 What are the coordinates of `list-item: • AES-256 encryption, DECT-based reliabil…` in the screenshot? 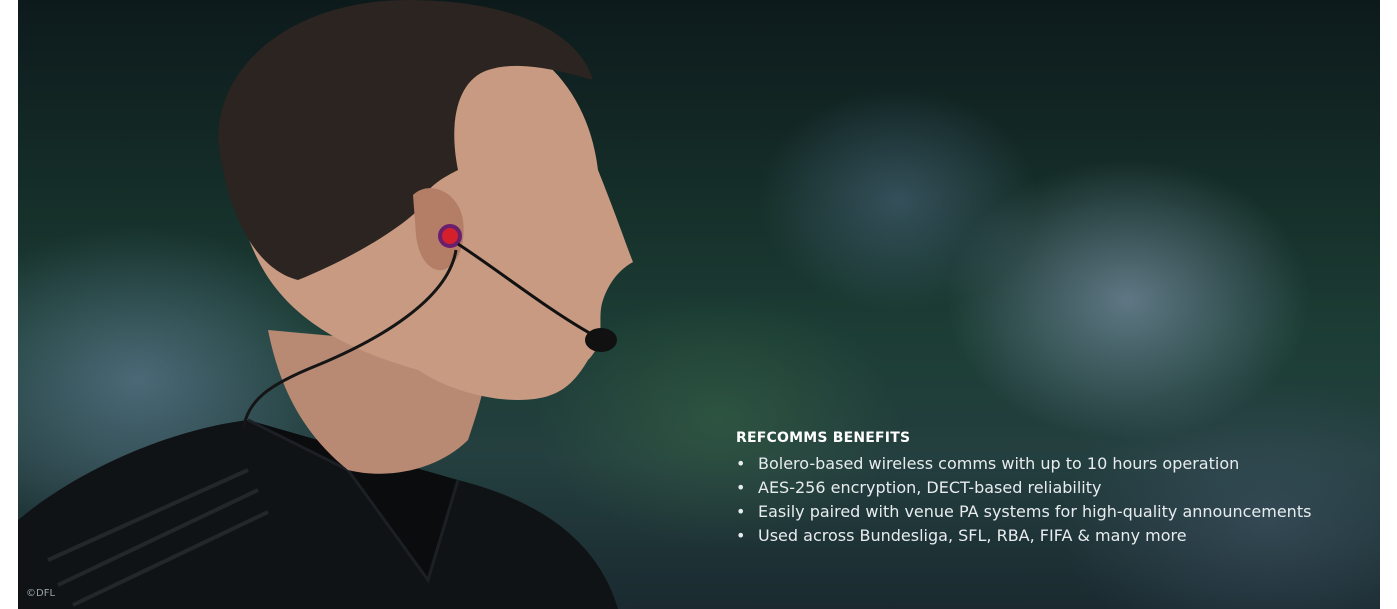 It's located at (1056, 488).